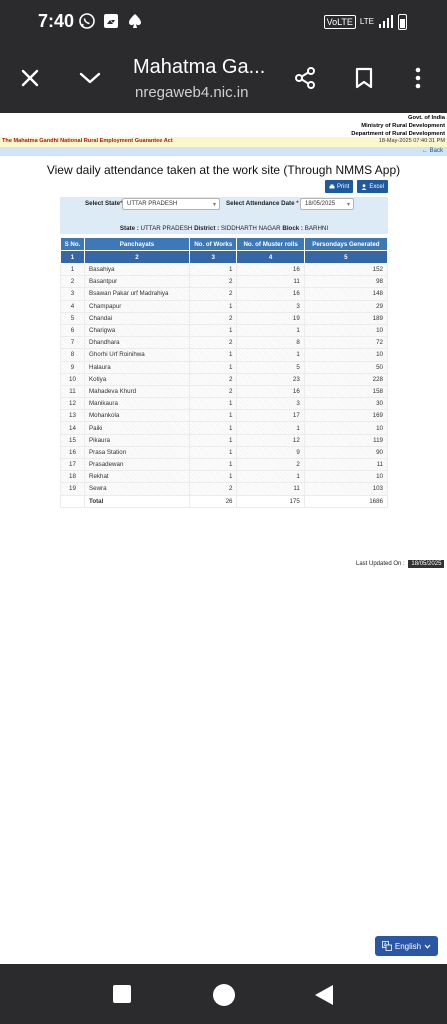 This screenshot has width=447, height=1024. What do you see at coordinates (72, 269) in the screenshot?
I see `cell-sno: 1` at bounding box center [72, 269].